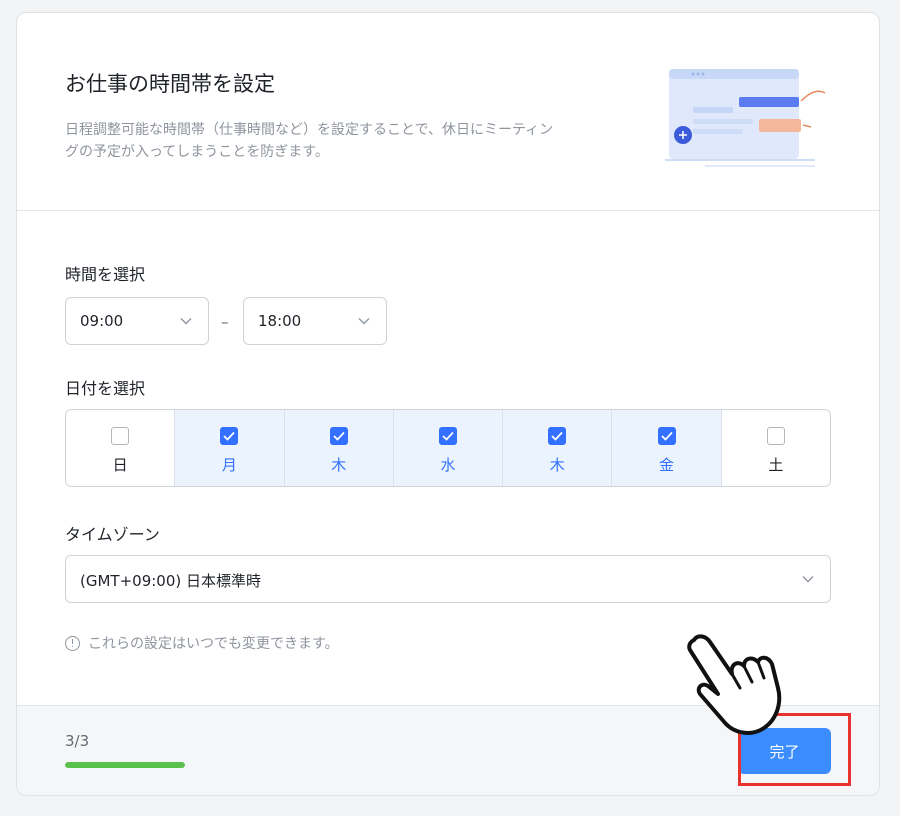 Image resolution: width=900 pixels, height=816 pixels. I want to click on page-title: お仕事の時間帯を設定, so click(170, 84).